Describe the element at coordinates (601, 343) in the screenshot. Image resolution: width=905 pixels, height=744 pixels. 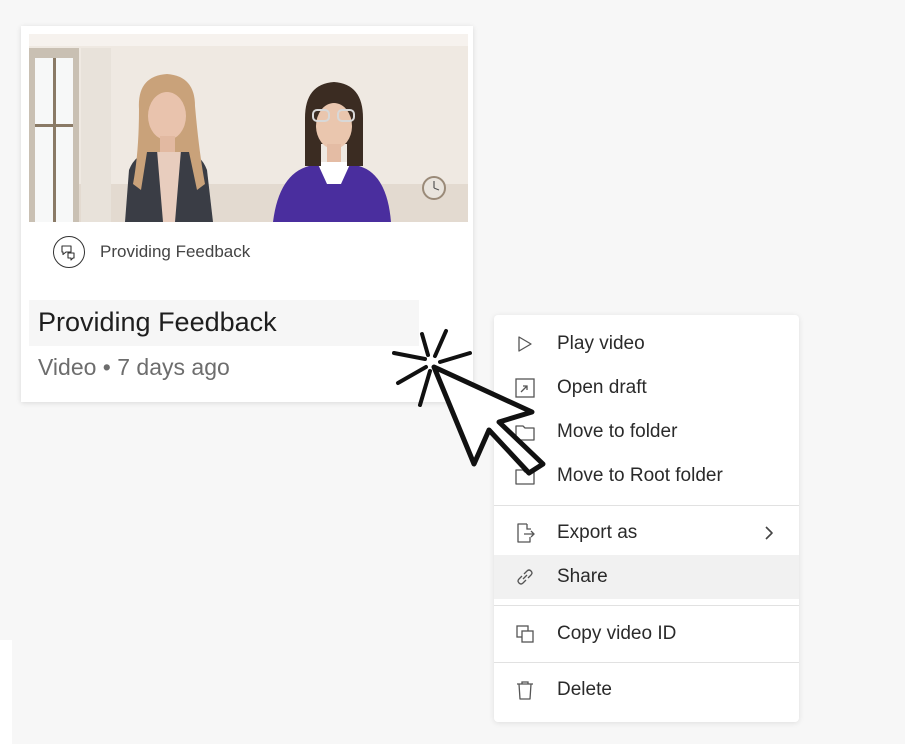
I see `menu-item-label: Play video` at that location.